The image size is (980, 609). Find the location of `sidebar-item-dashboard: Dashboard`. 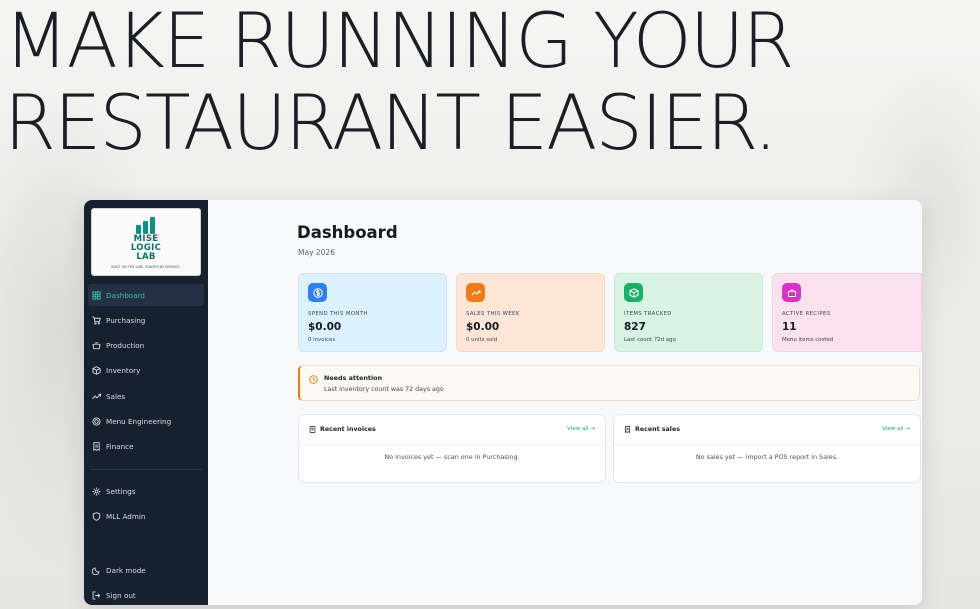

sidebar-item-dashboard: Dashboard is located at coordinates (146, 295).